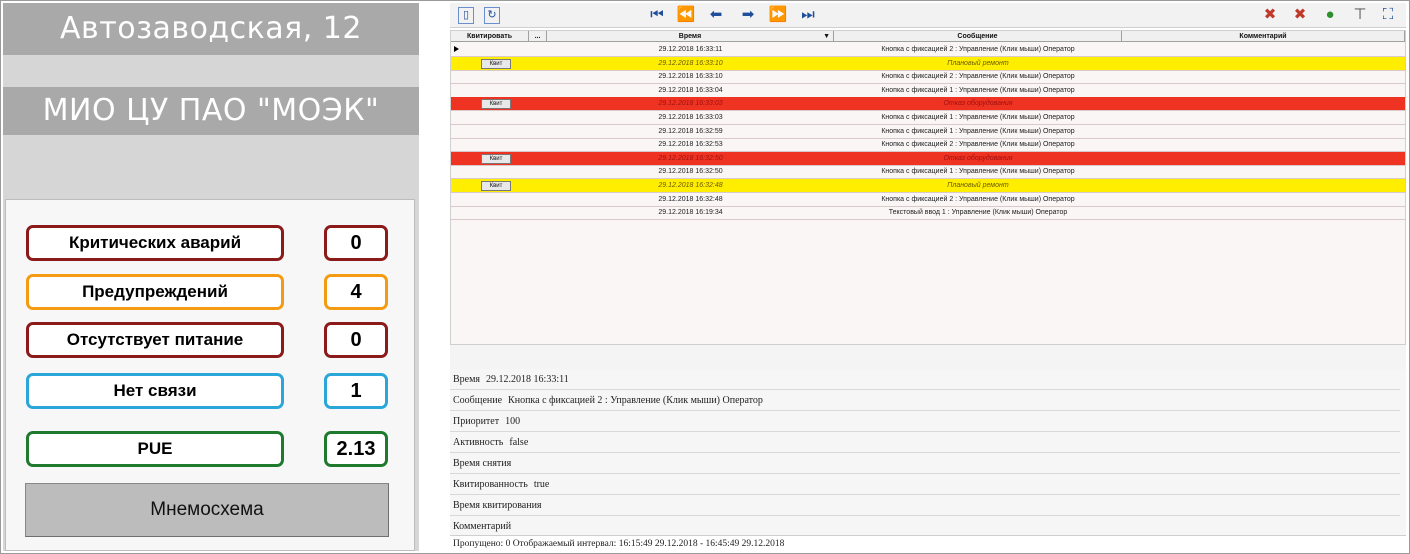 This screenshot has height=554, width=1410. What do you see at coordinates (690, 213) in the screenshot?
I see `row-time: 29.12.2018 16:19:34` at bounding box center [690, 213].